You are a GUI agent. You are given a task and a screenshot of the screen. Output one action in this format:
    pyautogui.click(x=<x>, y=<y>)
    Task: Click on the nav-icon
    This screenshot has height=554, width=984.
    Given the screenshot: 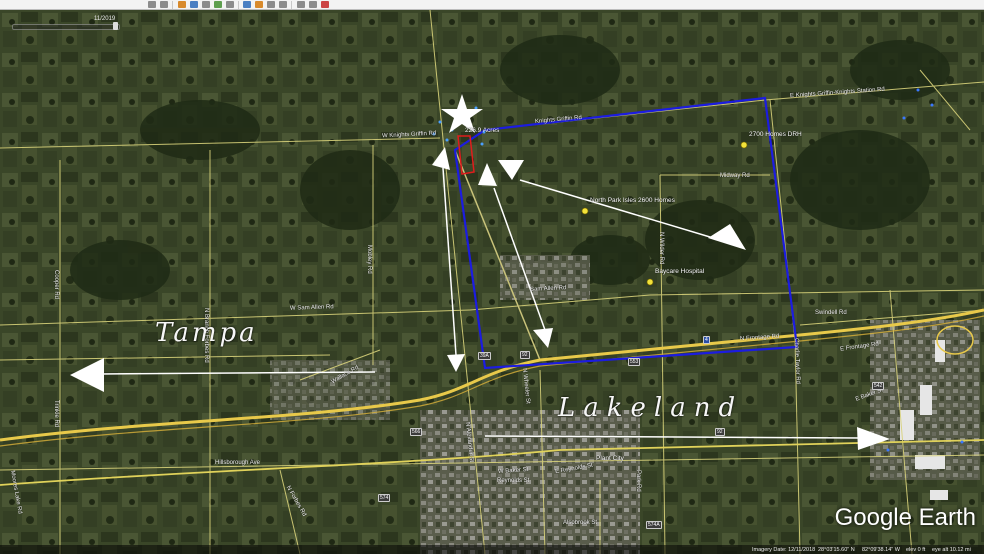 What is the action you would take?
    pyautogui.click(x=152, y=4)
    